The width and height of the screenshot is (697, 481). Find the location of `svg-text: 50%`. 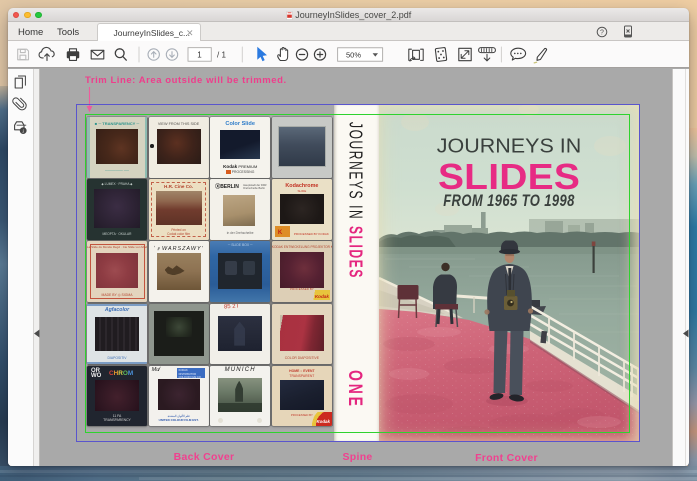

svg-text: 50% is located at coordinates (353, 54).